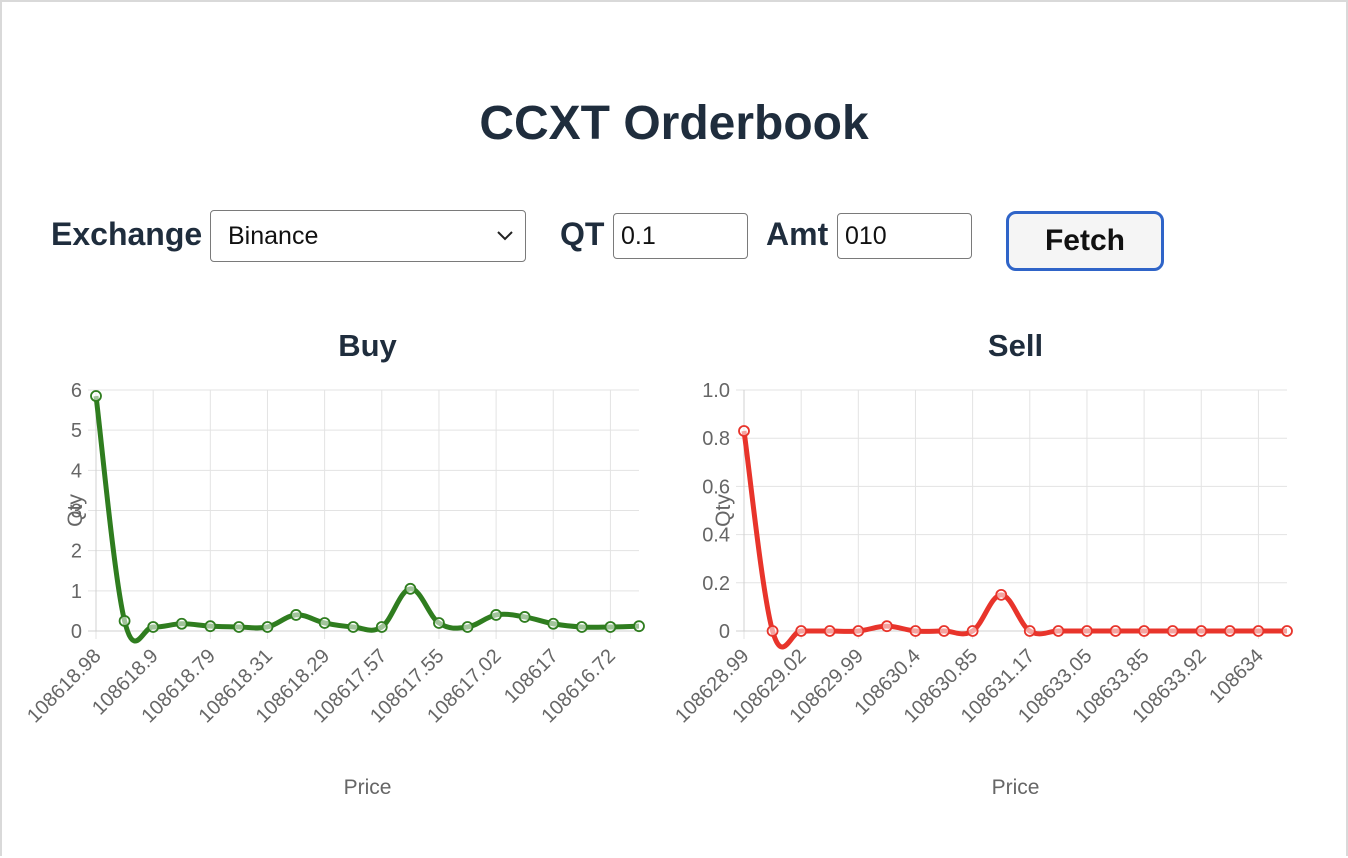  Describe the element at coordinates (1016, 787) in the screenshot. I see `sell-xlabel: Price` at that location.